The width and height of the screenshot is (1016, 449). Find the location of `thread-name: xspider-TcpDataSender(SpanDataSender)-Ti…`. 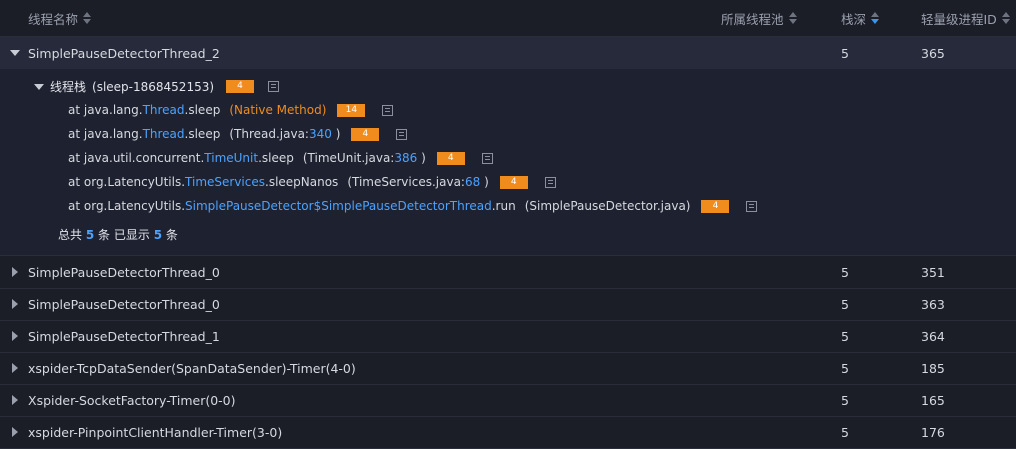

thread-name: xspider-TcpDataSender(SpanDataSender)-Ti… is located at coordinates (192, 368).